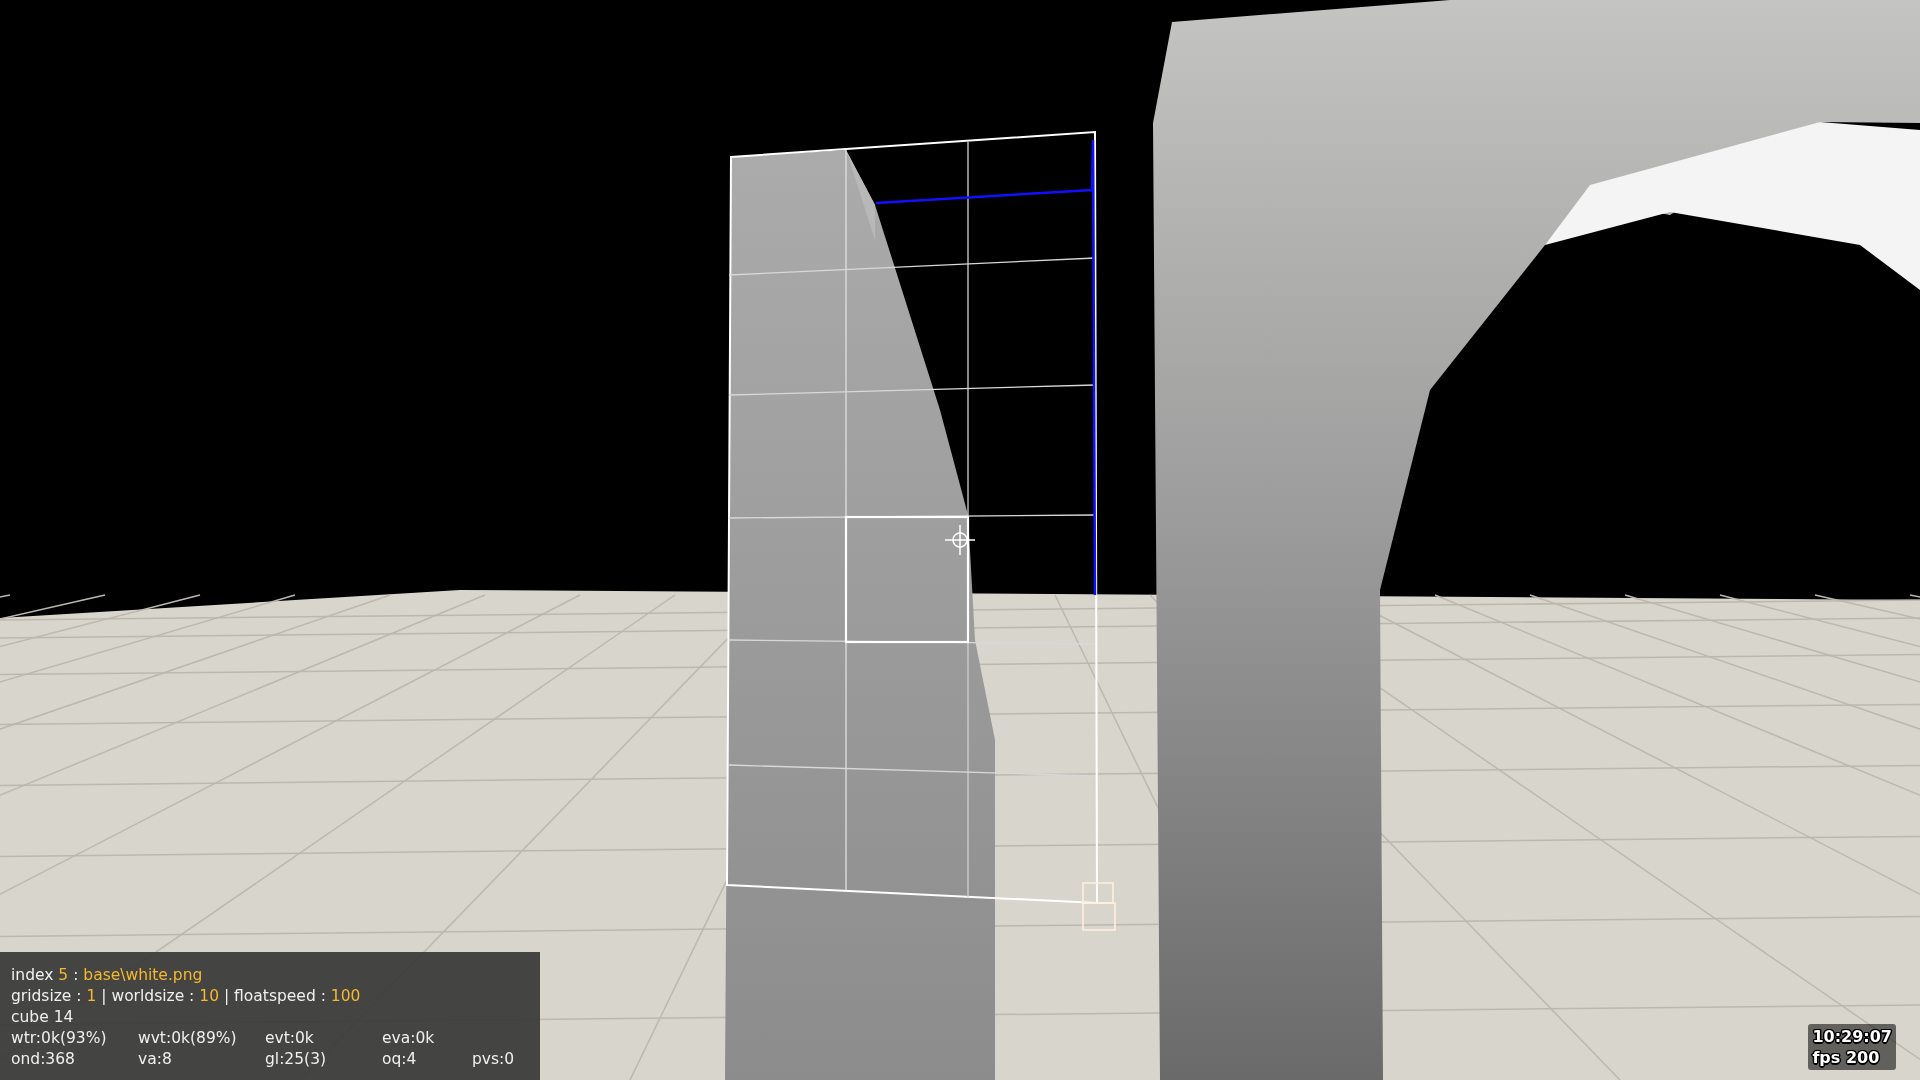 This screenshot has height=1080, width=1920. I want to click on corner-marker-icon, so click(1099, 906).